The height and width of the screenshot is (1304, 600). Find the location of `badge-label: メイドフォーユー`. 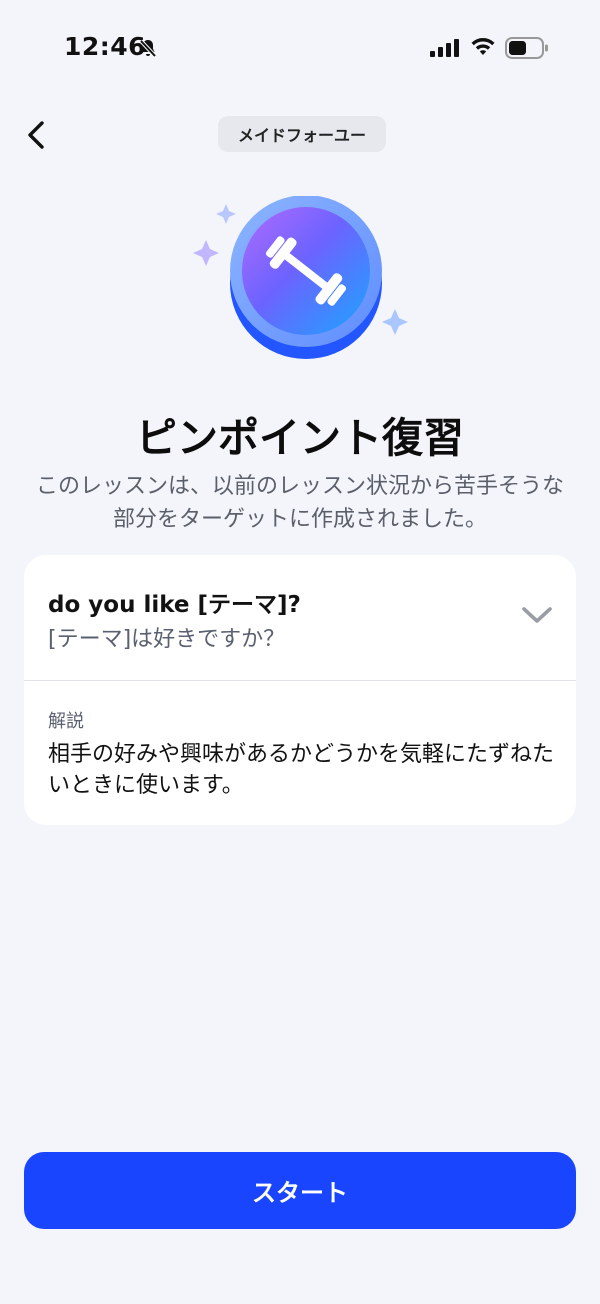

badge-label: メイドフォーユー is located at coordinates (301, 135).